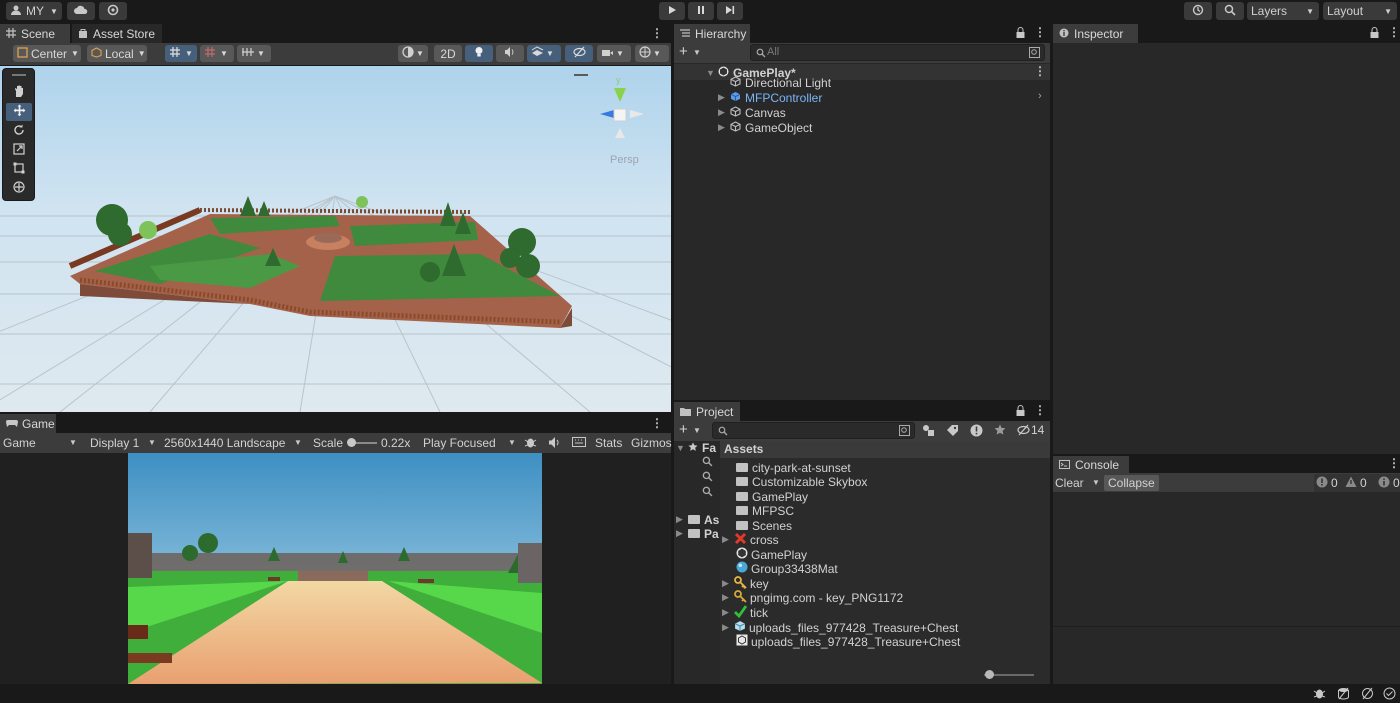  I want to click on add-object-button: +, so click(683, 51).